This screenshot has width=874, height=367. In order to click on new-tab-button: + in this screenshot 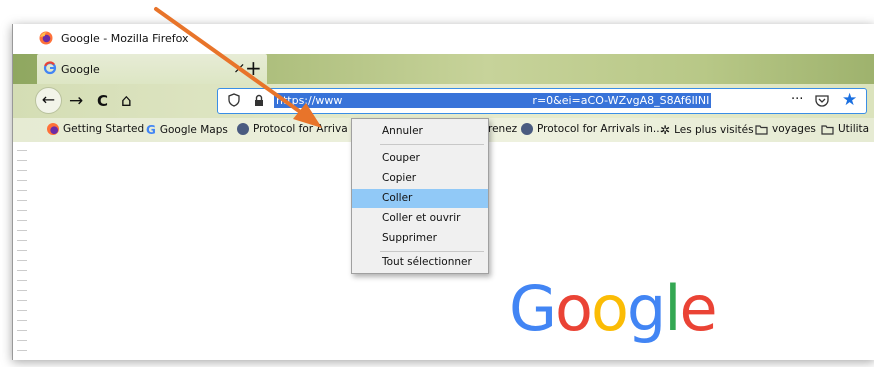, I will do `click(253, 68)`.